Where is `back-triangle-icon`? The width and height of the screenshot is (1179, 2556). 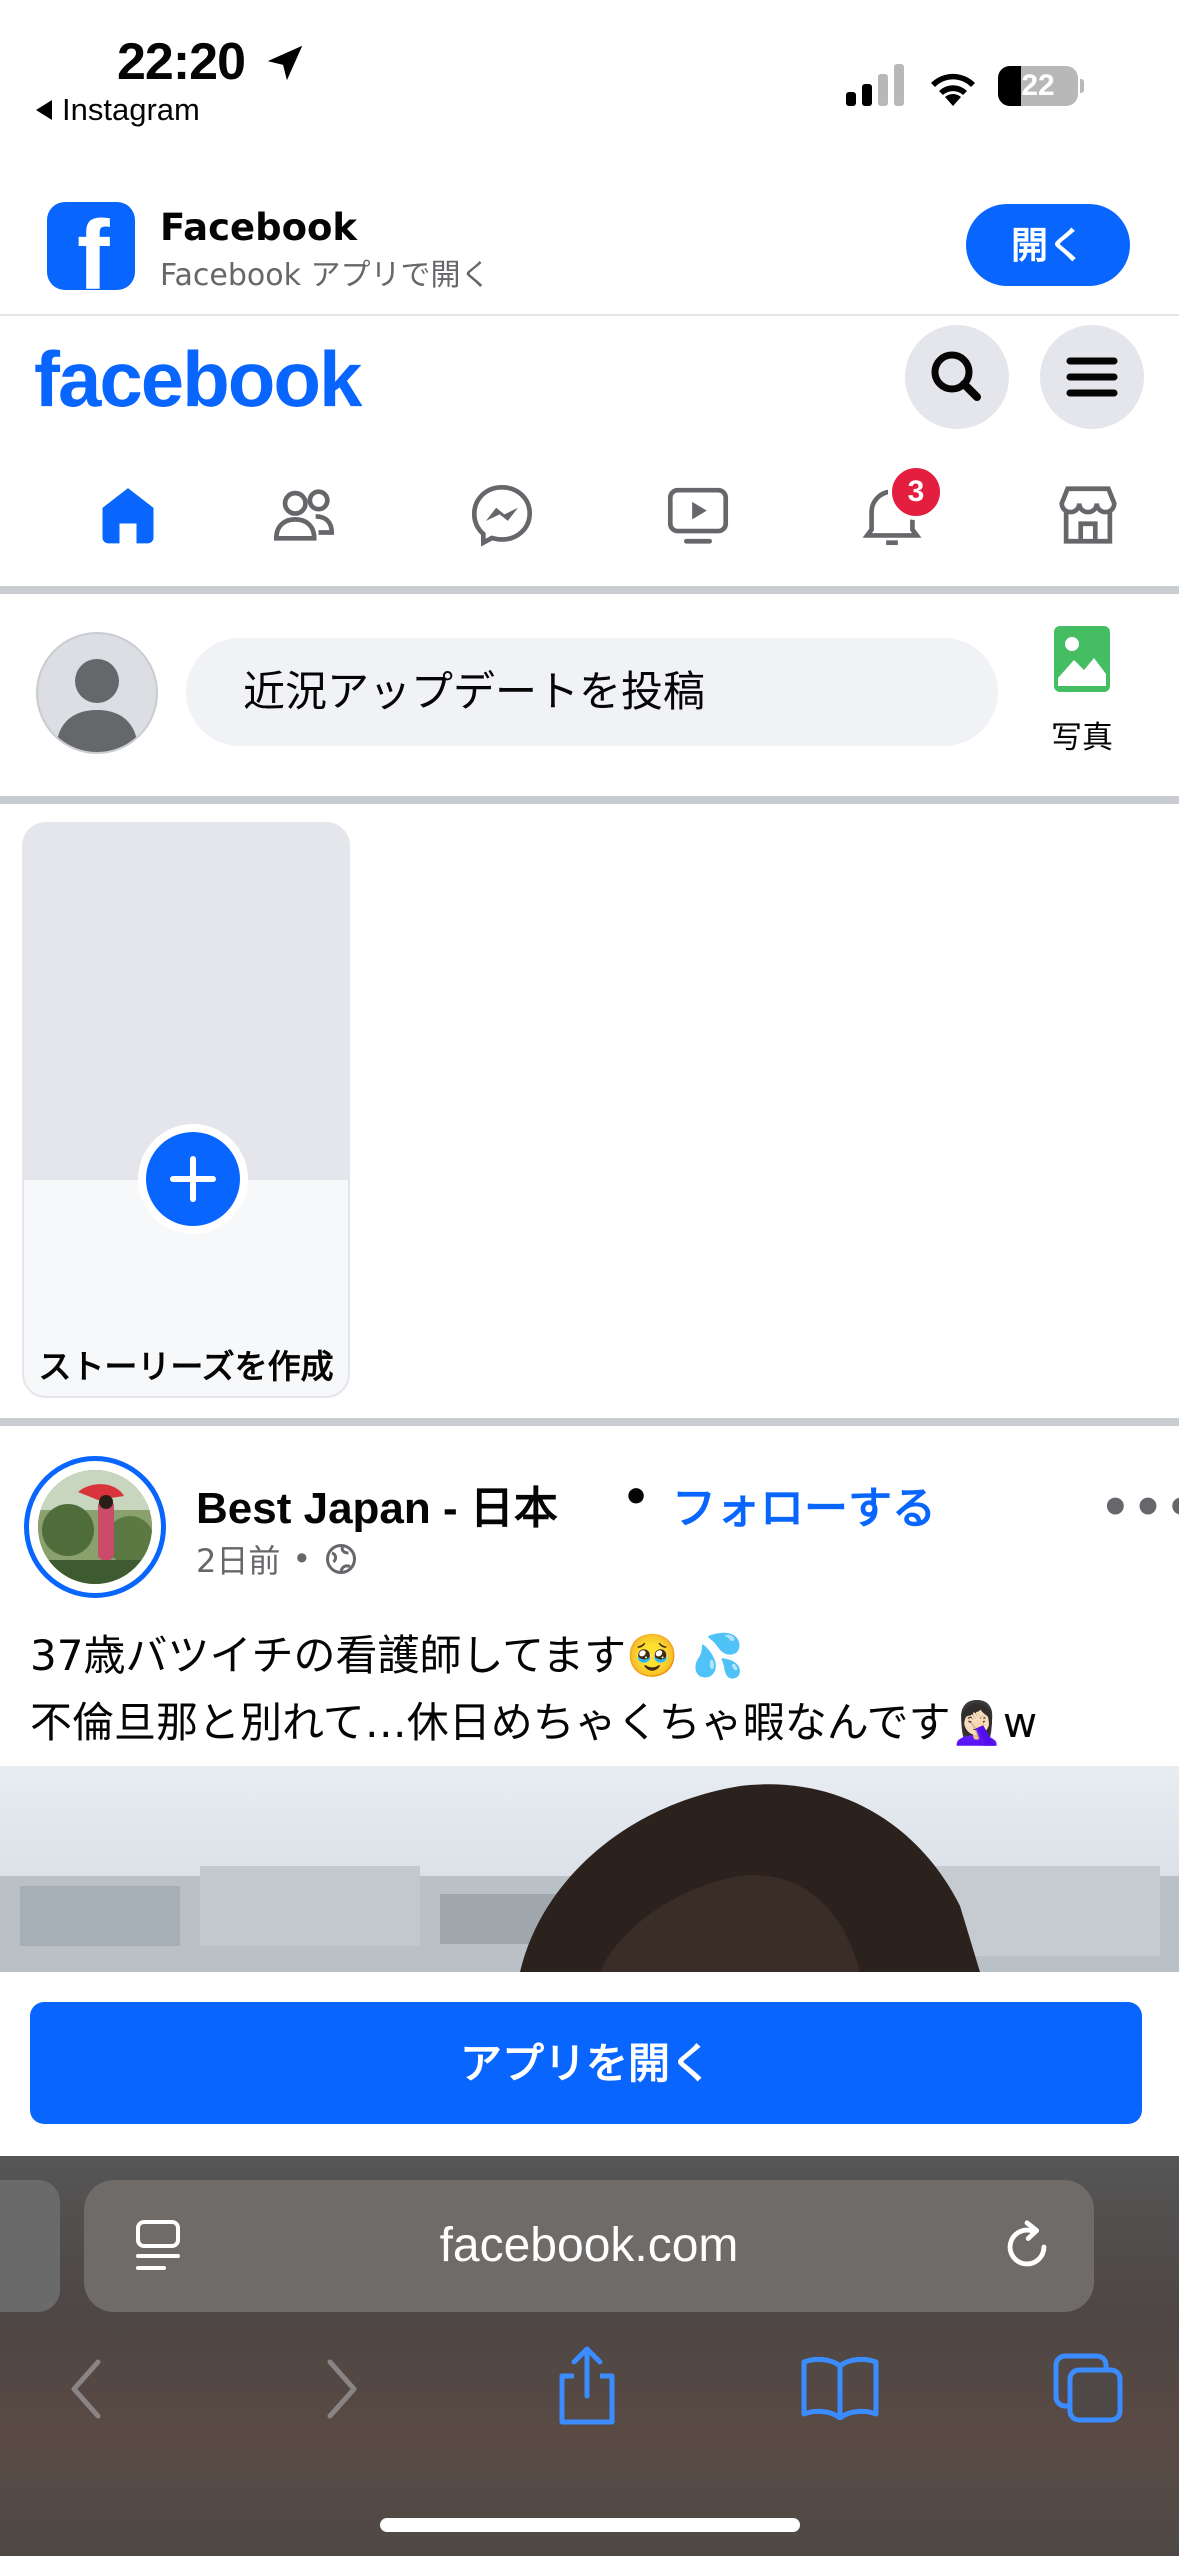
back-triangle-icon is located at coordinates (44, 110).